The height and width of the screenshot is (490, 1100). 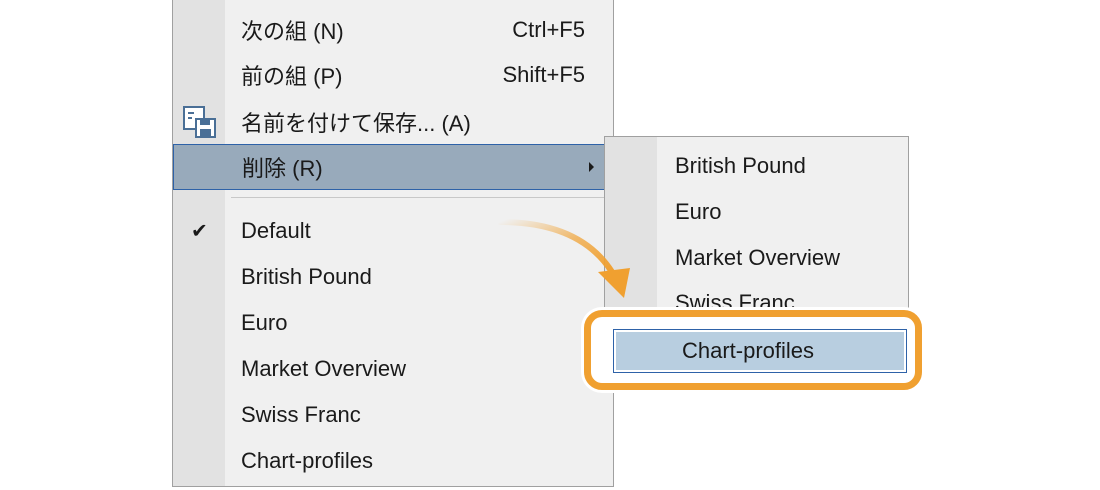 I want to click on submenu-item-label: Chart-profiles, so click(x=748, y=350).